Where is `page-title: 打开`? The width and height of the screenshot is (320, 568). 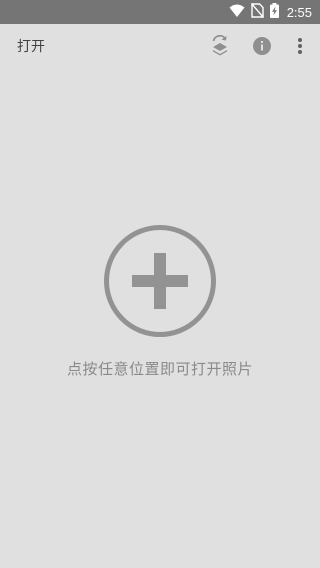
page-title: 打开 is located at coordinates (31, 47).